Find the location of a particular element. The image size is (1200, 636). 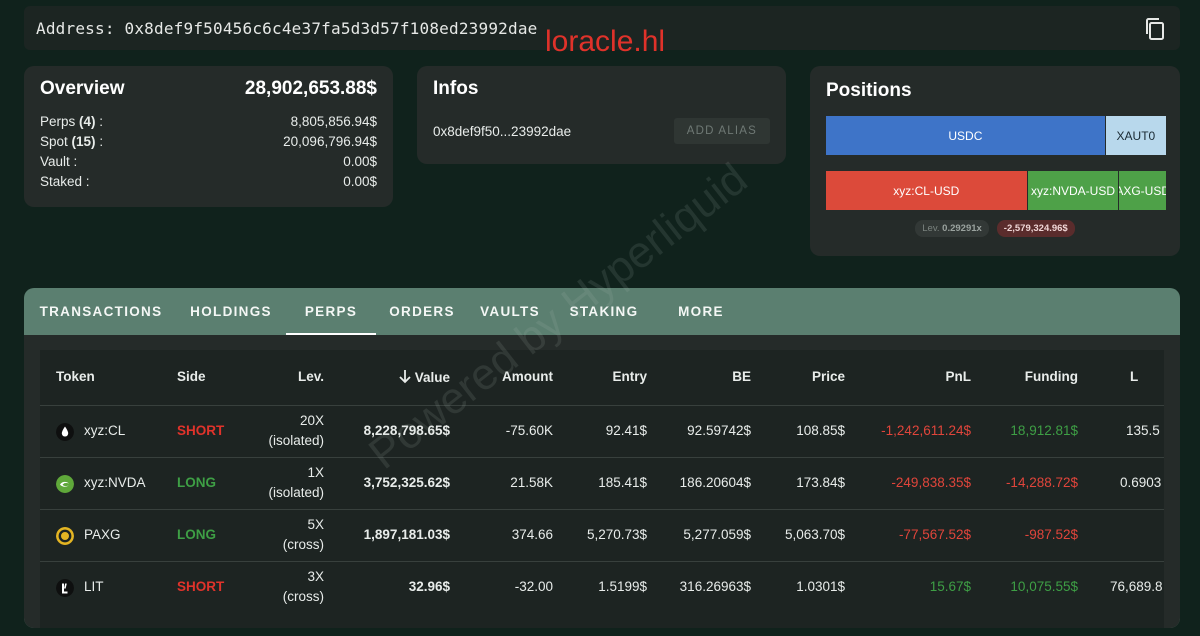

pnl: -1,242,611.24$ is located at coordinates (926, 430).